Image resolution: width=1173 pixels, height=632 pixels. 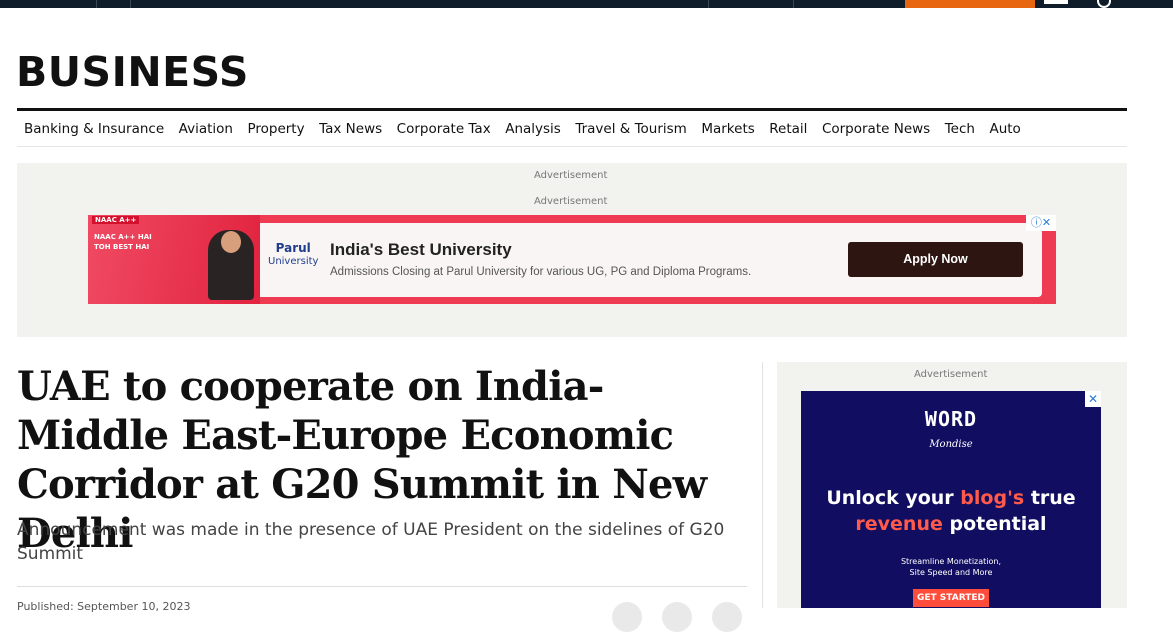 I want to click on headline-highlight: revenue, so click(x=899, y=524).